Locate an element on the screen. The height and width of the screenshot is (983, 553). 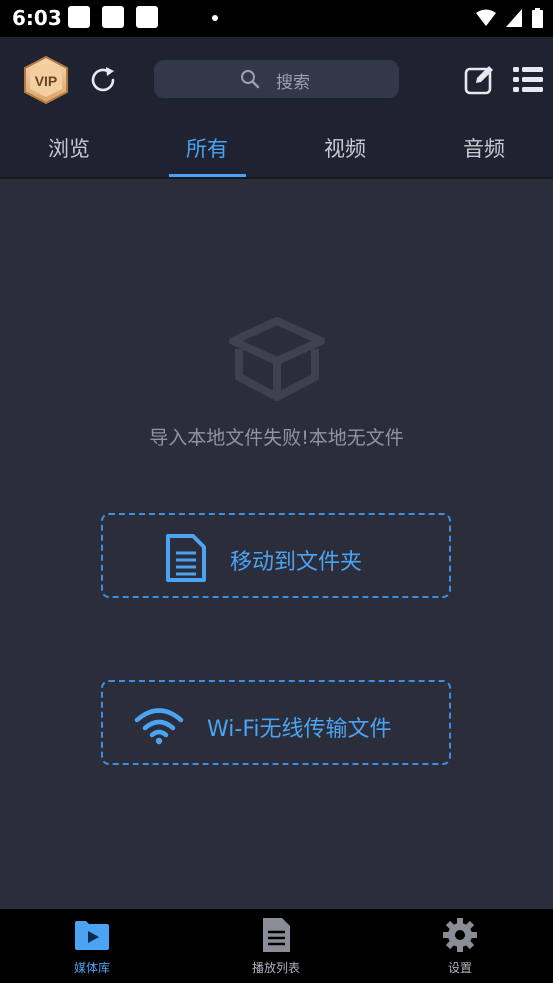
bottom-navigation: 媒体库 播放列表 设置 is located at coordinates (276, 946).